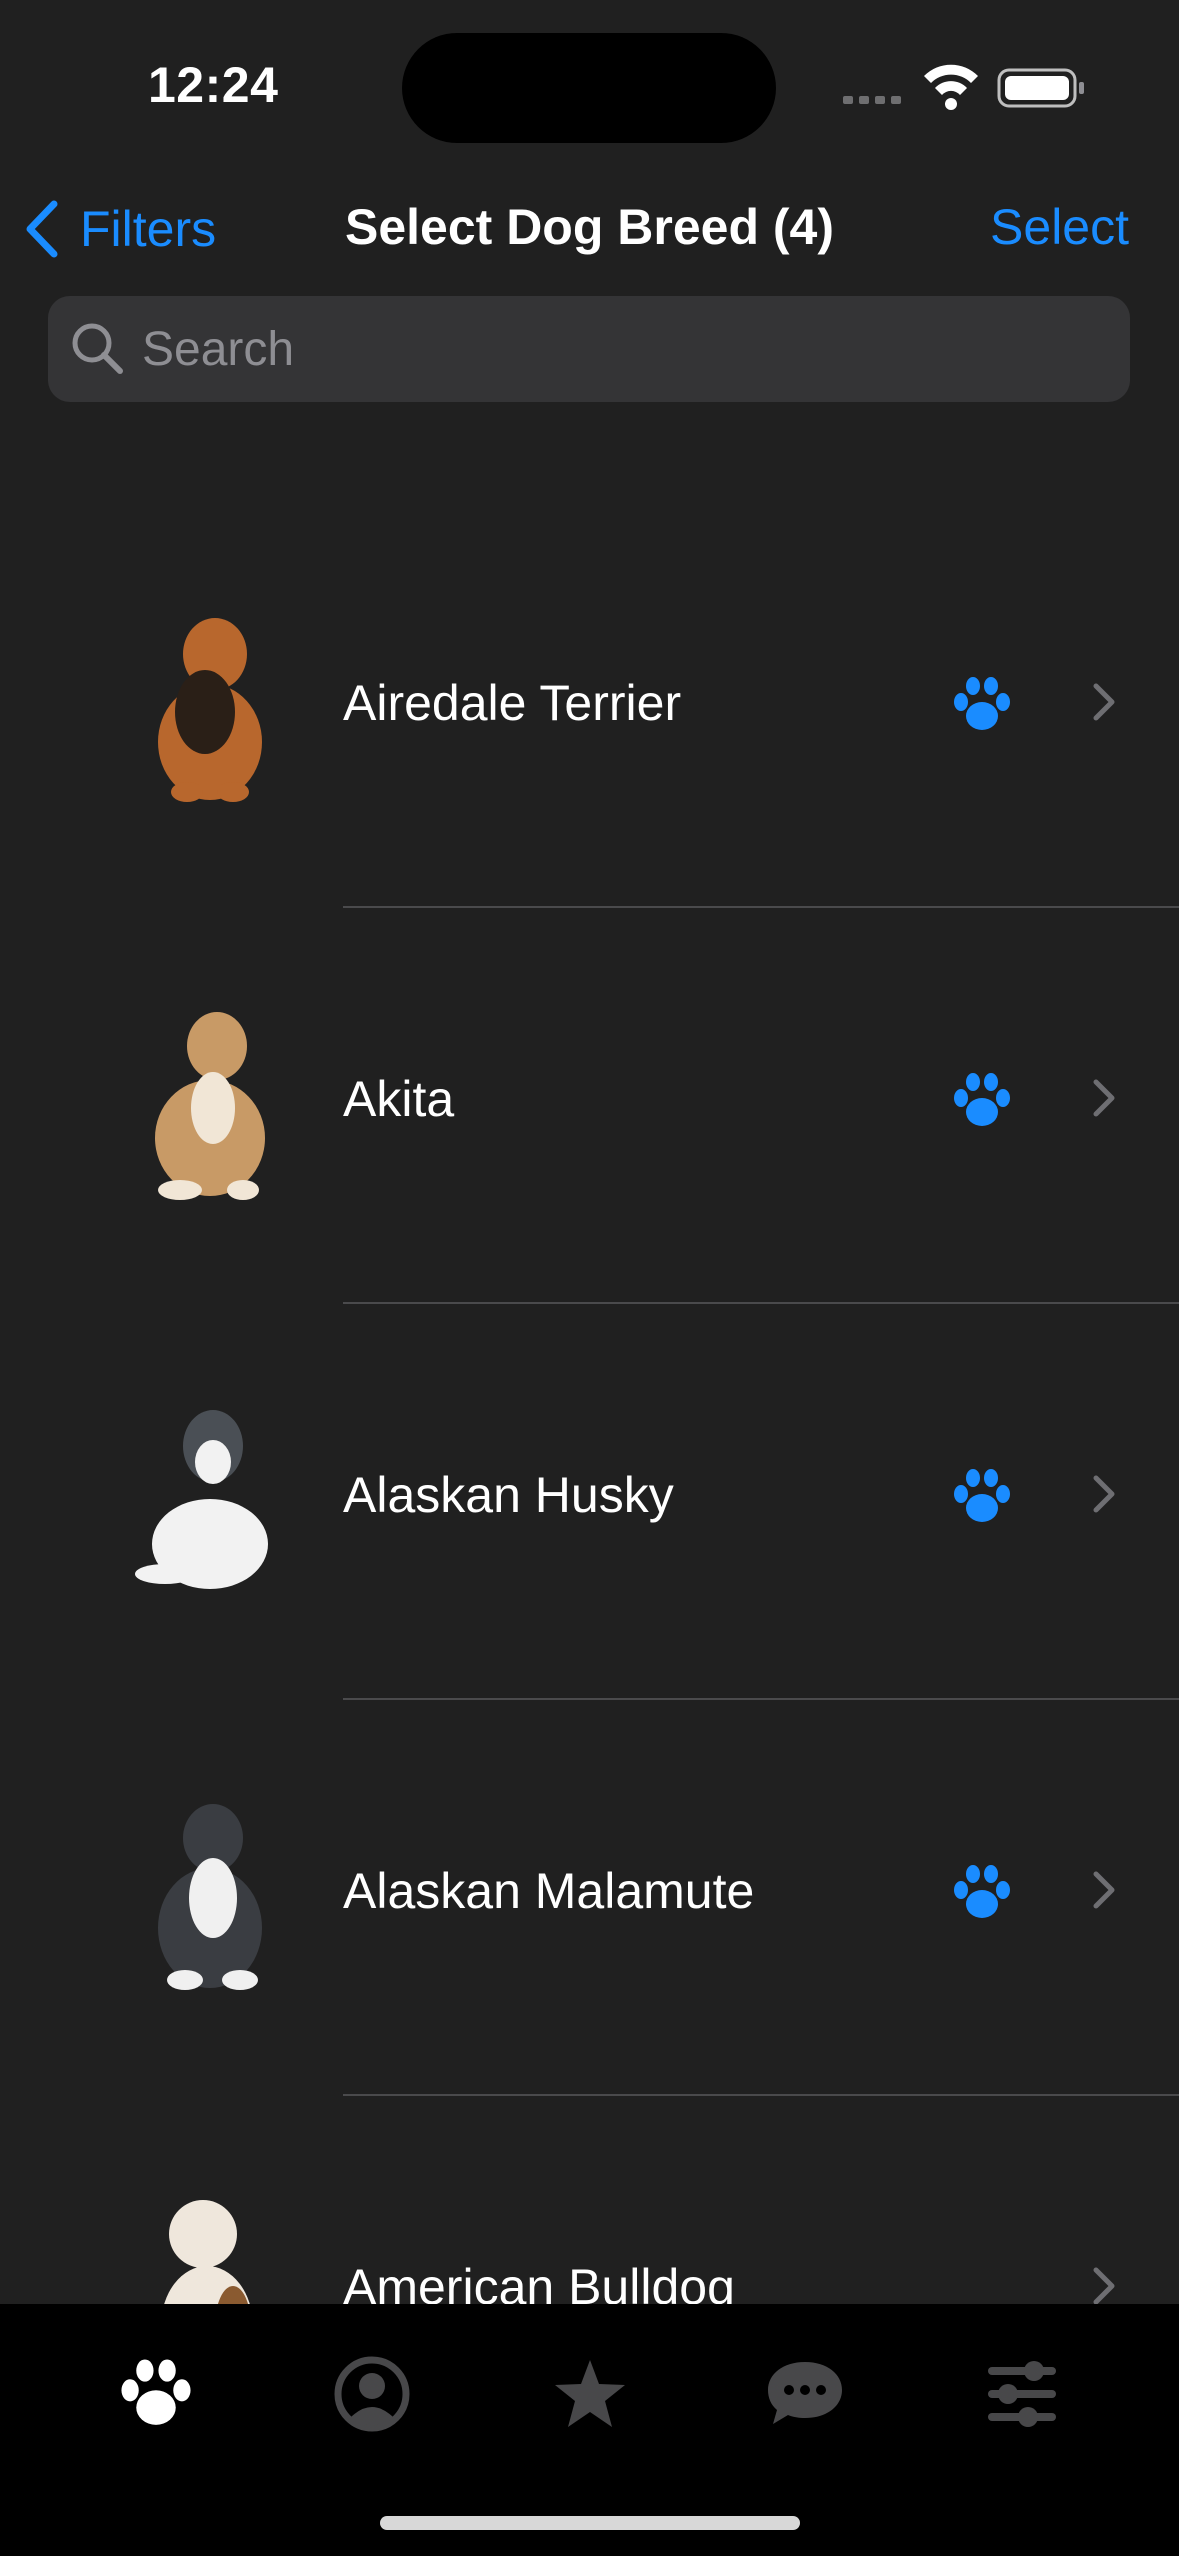 This screenshot has width=1179, height=2556. What do you see at coordinates (1059, 227) in the screenshot?
I see `select-button: Select` at bounding box center [1059, 227].